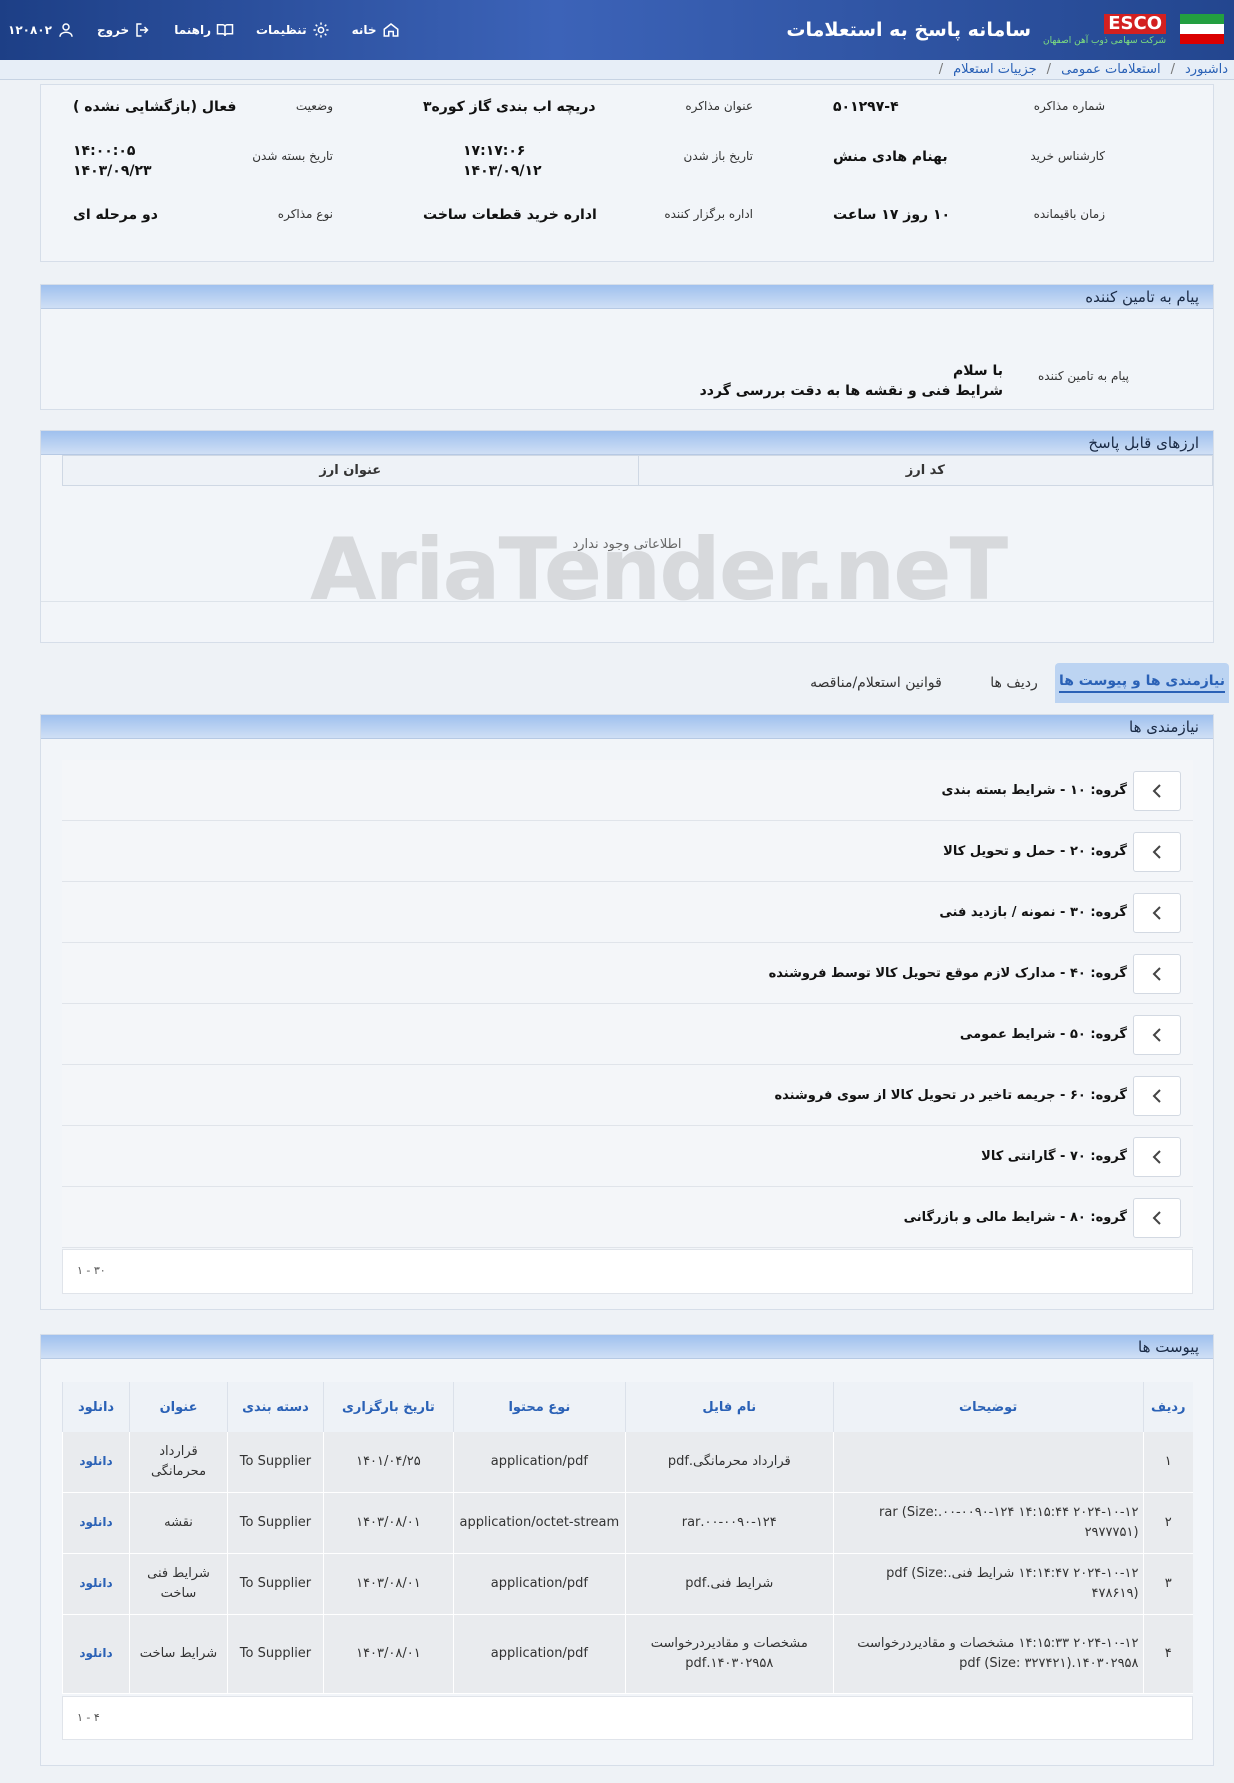 The image size is (1234, 1783). Describe the element at coordinates (1069, 214) in the screenshot. I see `remaining-time-label: زمان باقیمانده` at that location.